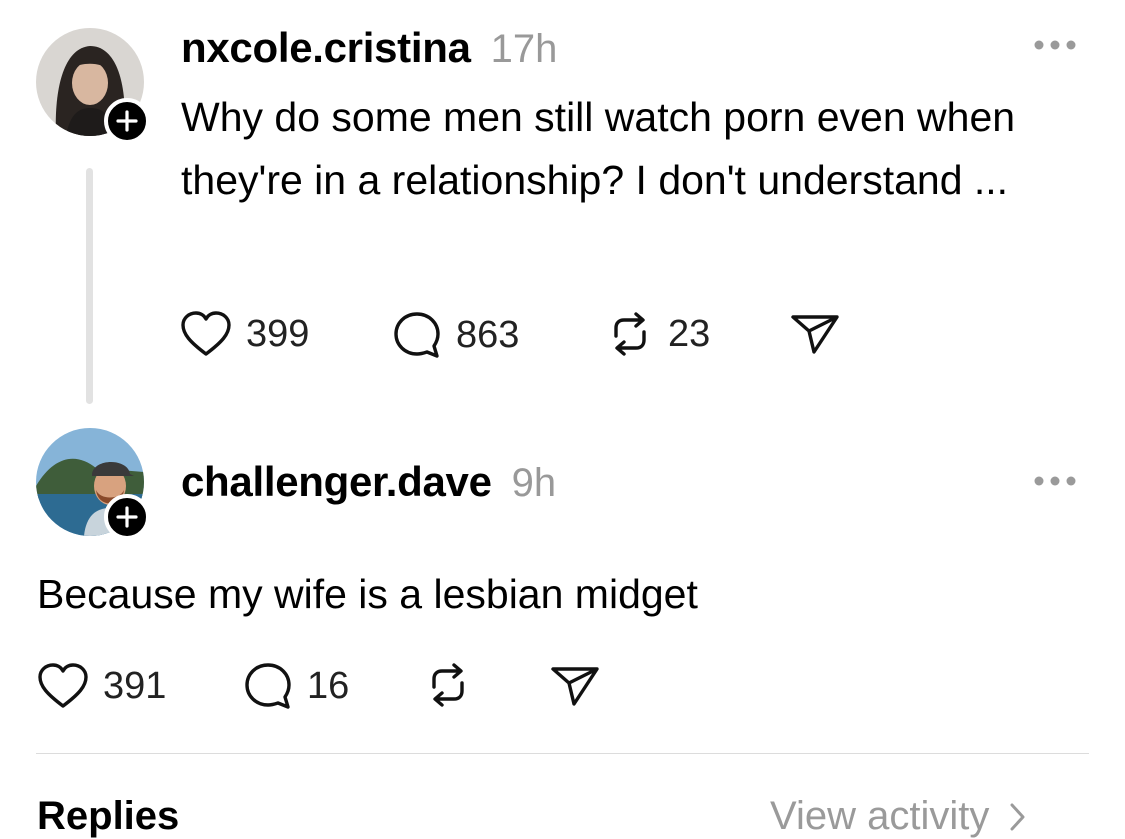 Image resolution: width=1125 pixels, height=839 pixels. What do you see at coordinates (1055, 47) in the screenshot?
I see `post-more-icon` at bounding box center [1055, 47].